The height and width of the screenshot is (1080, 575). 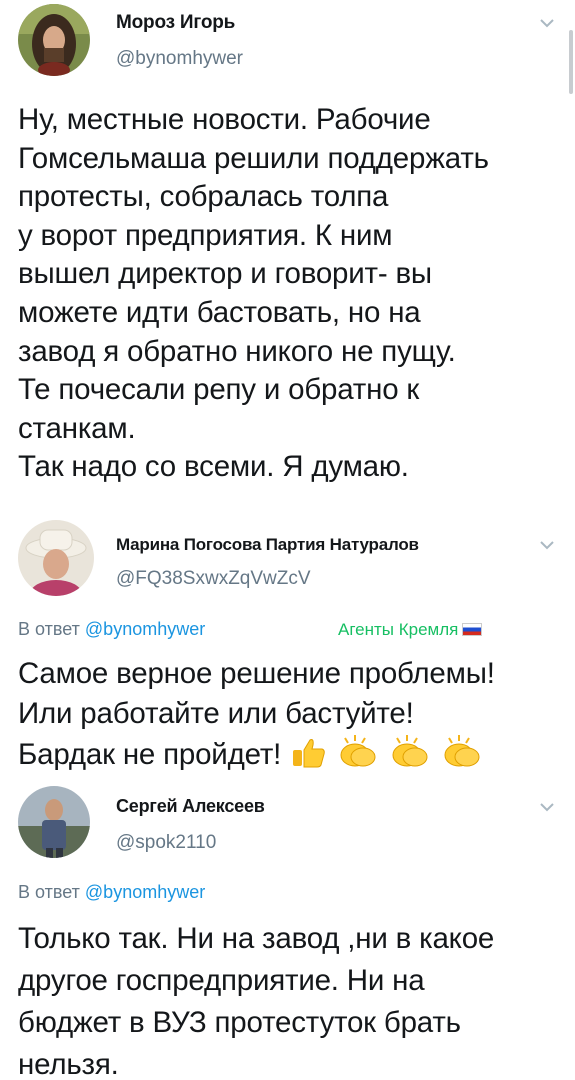 What do you see at coordinates (179, 59) in the screenshot?
I see `author-handle: @bynomhywer` at bounding box center [179, 59].